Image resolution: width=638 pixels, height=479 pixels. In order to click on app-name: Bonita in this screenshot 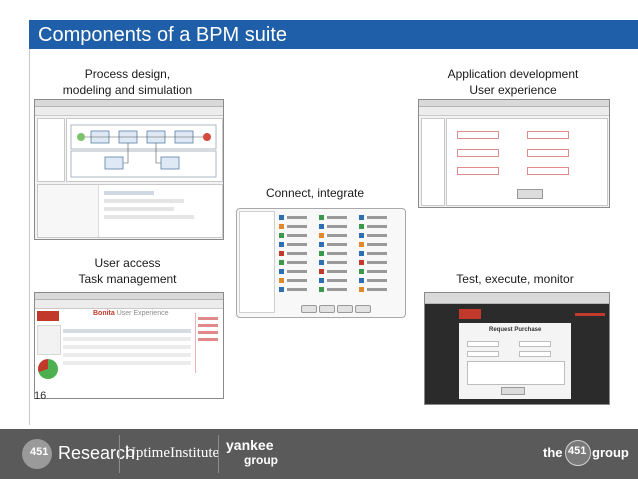, I will do `click(104, 313)`.